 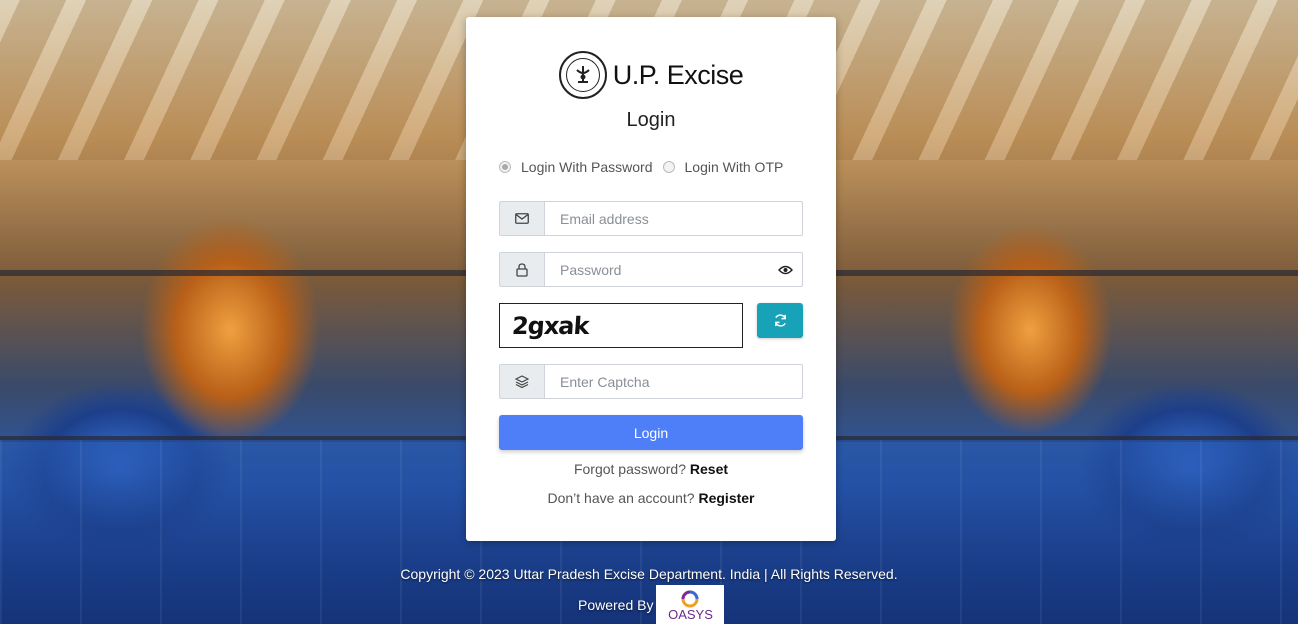 I want to click on radio-button-otp, so click(x=668, y=167).